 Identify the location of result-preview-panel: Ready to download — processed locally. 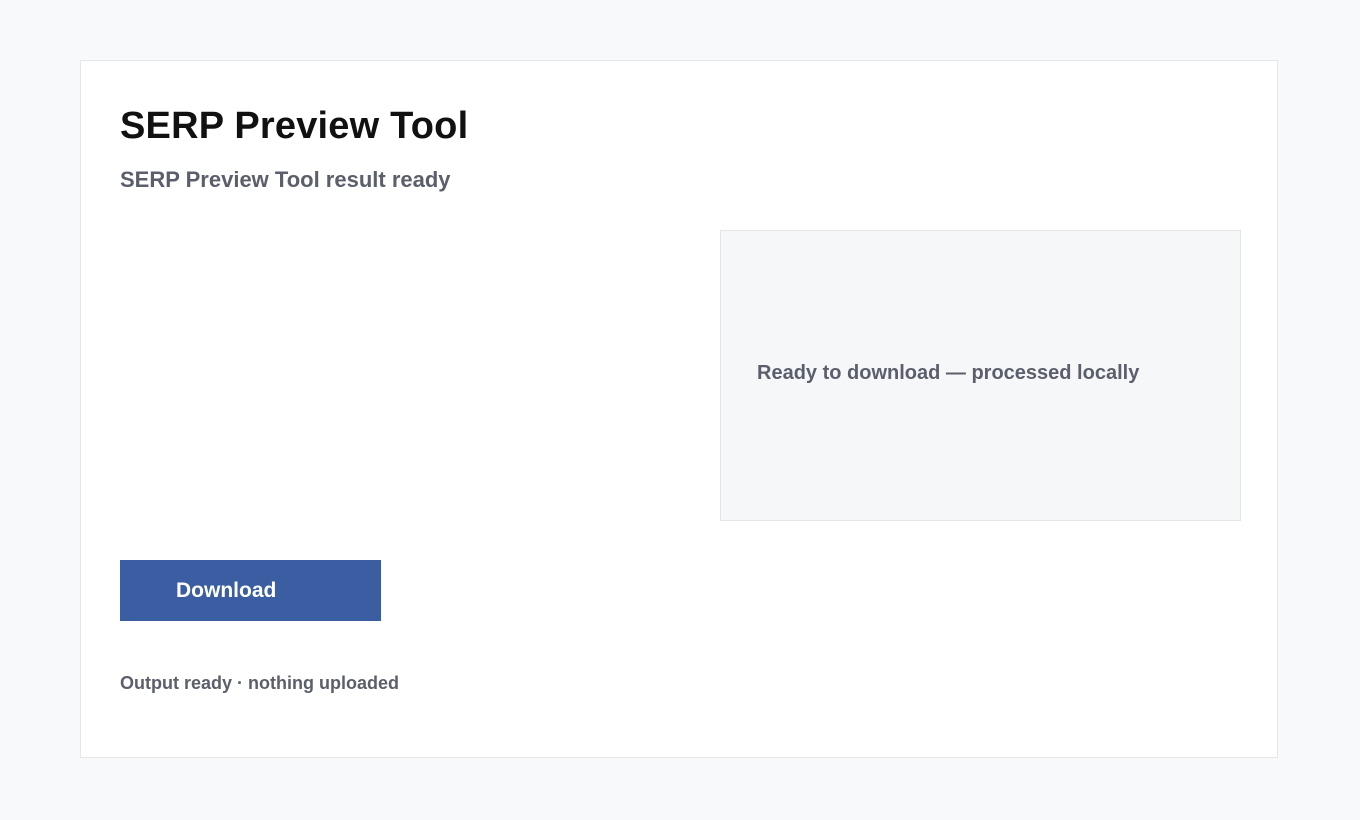
(980, 375).